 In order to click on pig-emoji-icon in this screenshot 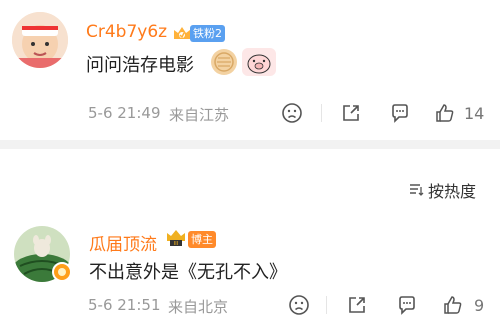, I will do `click(259, 62)`.